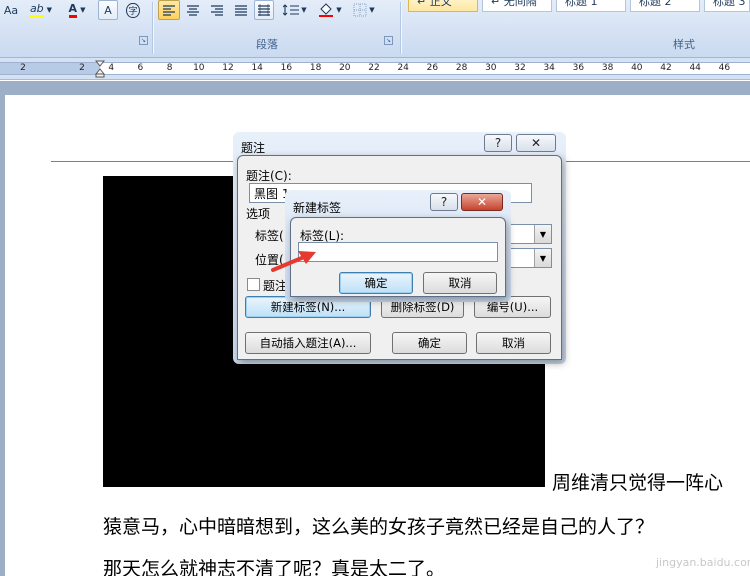 This screenshot has width=750, height=576. What do you see at coordinates (345, 68) in the screenshot?
I see `ruler-tick-label: 20` at bounding box center [345, 68].